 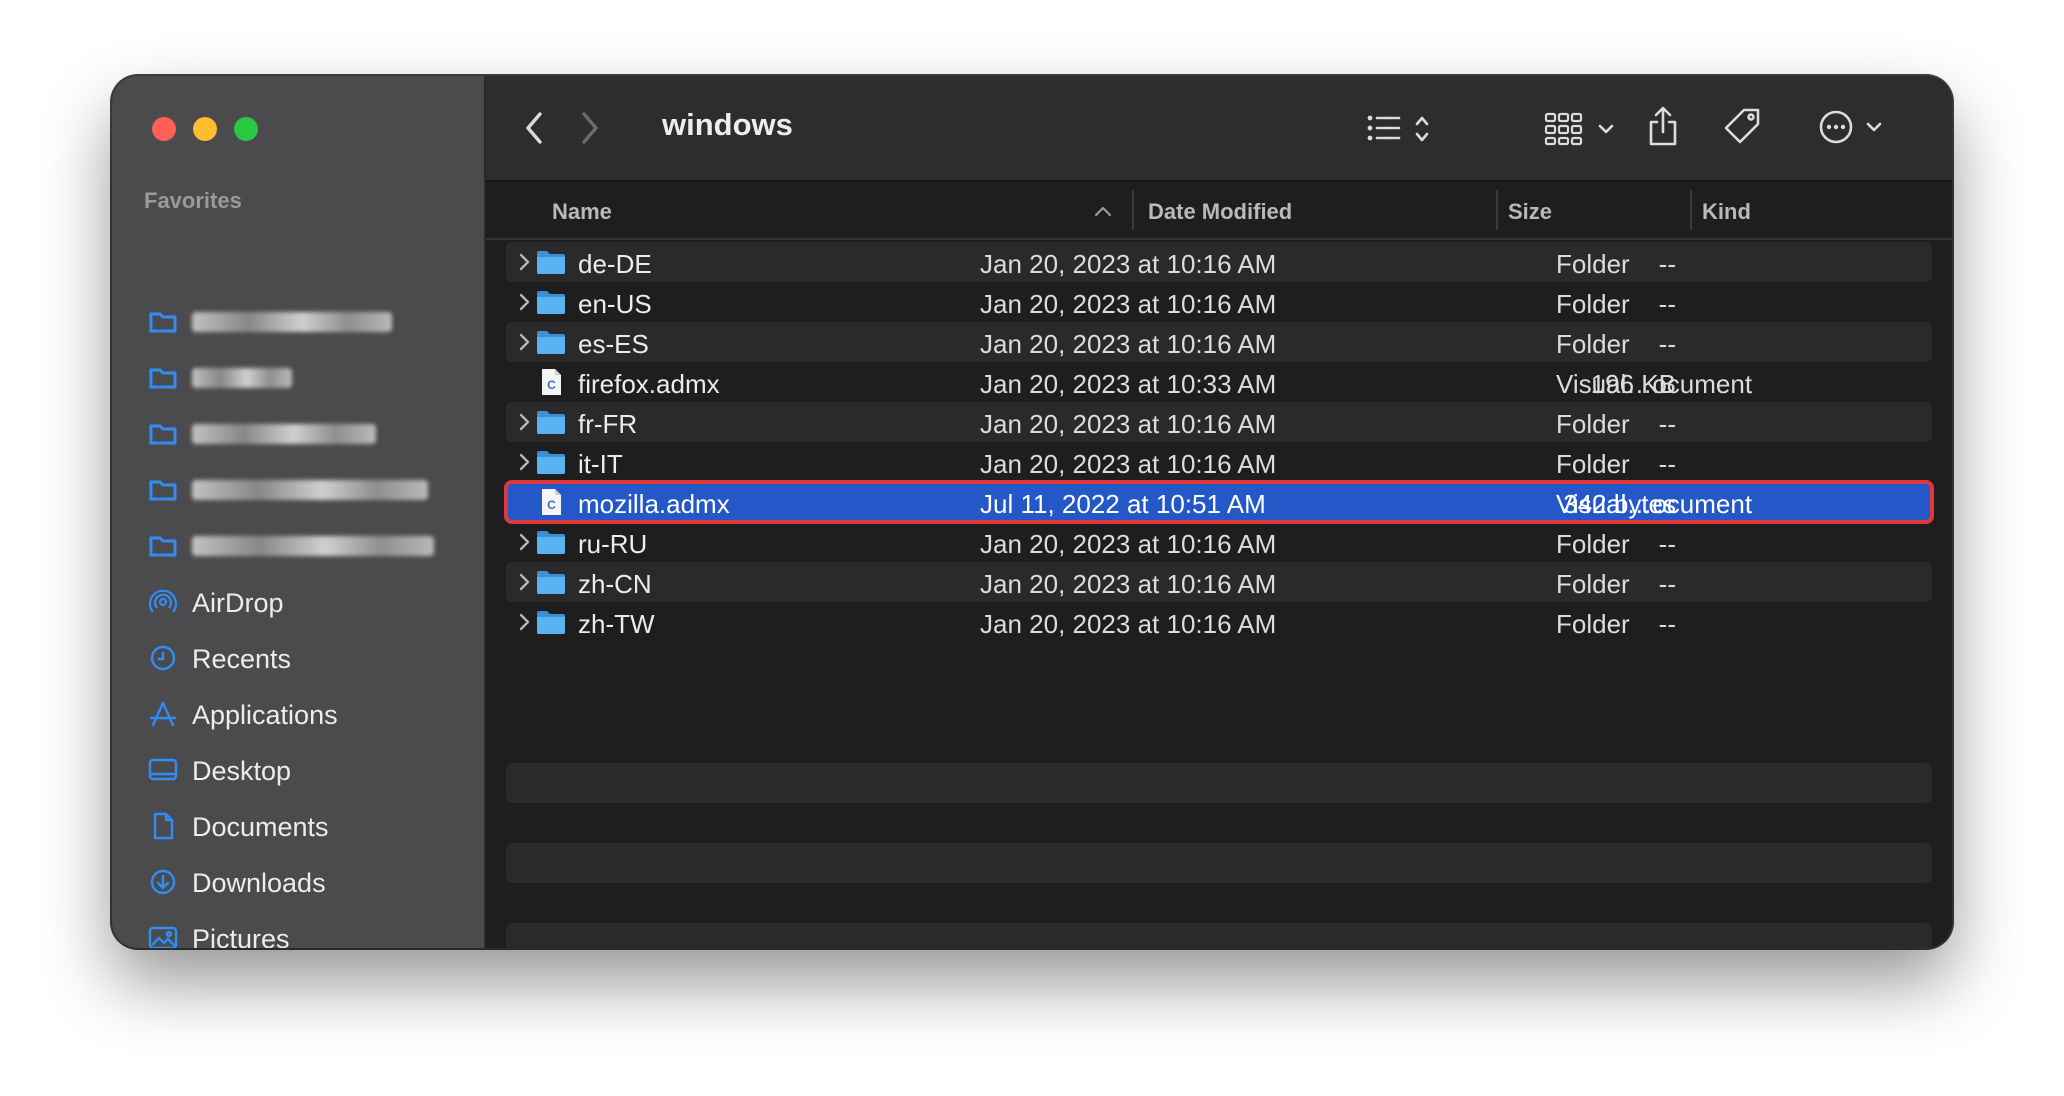 I want to click on photo-icon, so click(x=163, y=936).